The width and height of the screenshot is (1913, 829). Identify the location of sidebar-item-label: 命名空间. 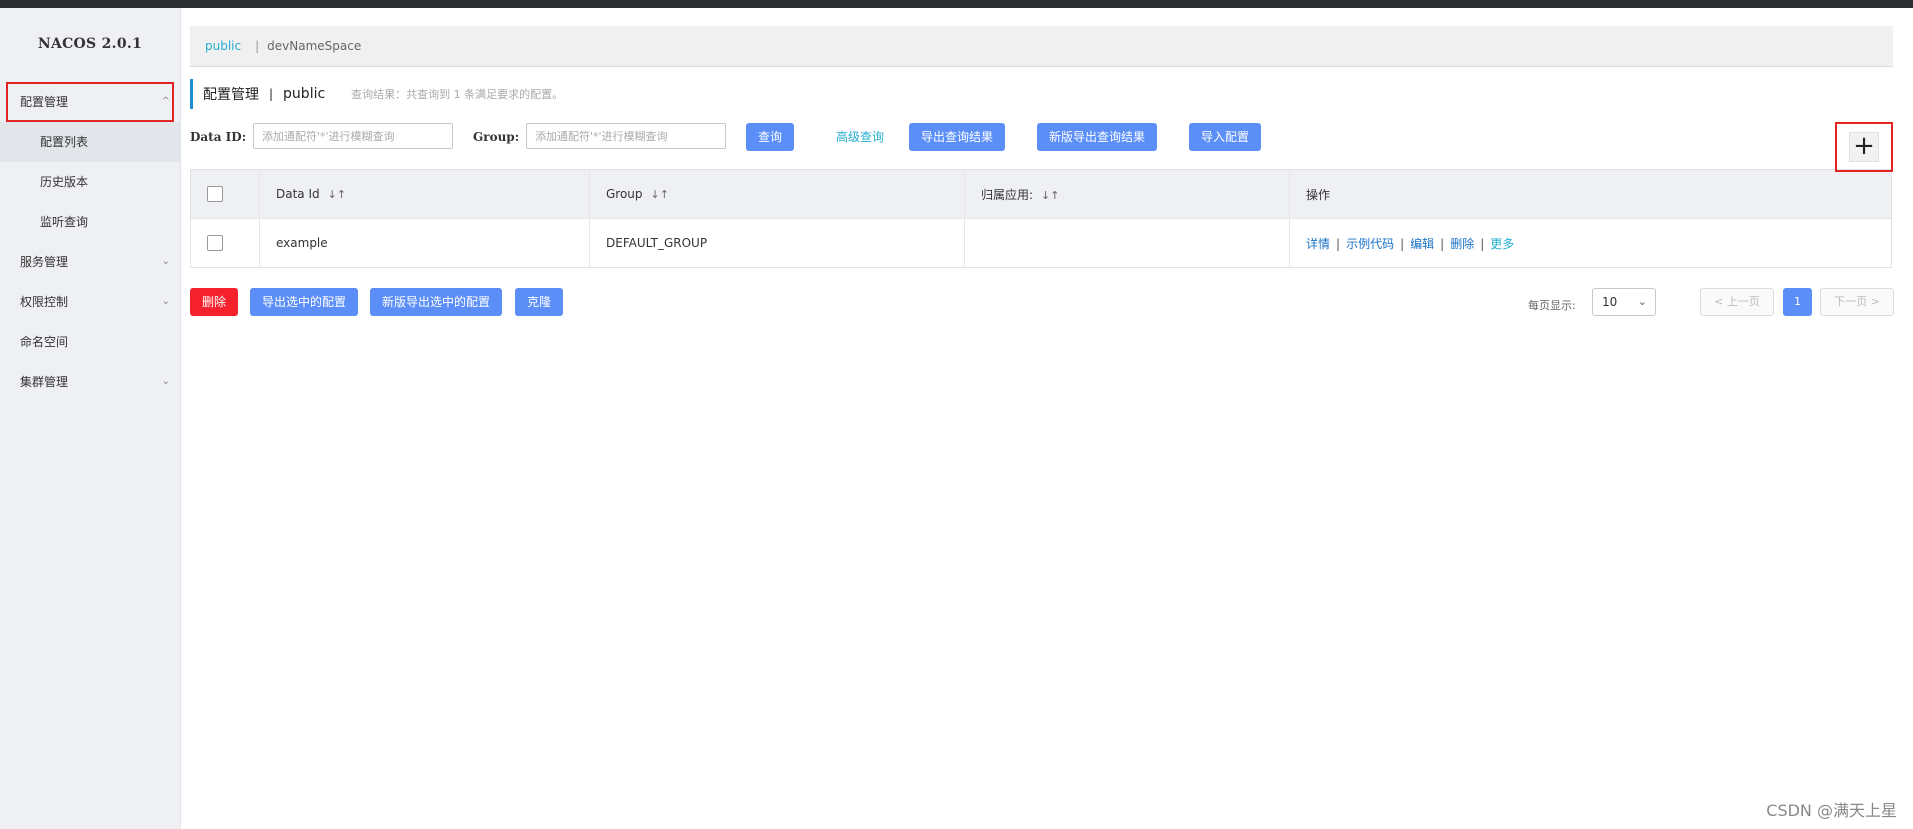
(44, 342).